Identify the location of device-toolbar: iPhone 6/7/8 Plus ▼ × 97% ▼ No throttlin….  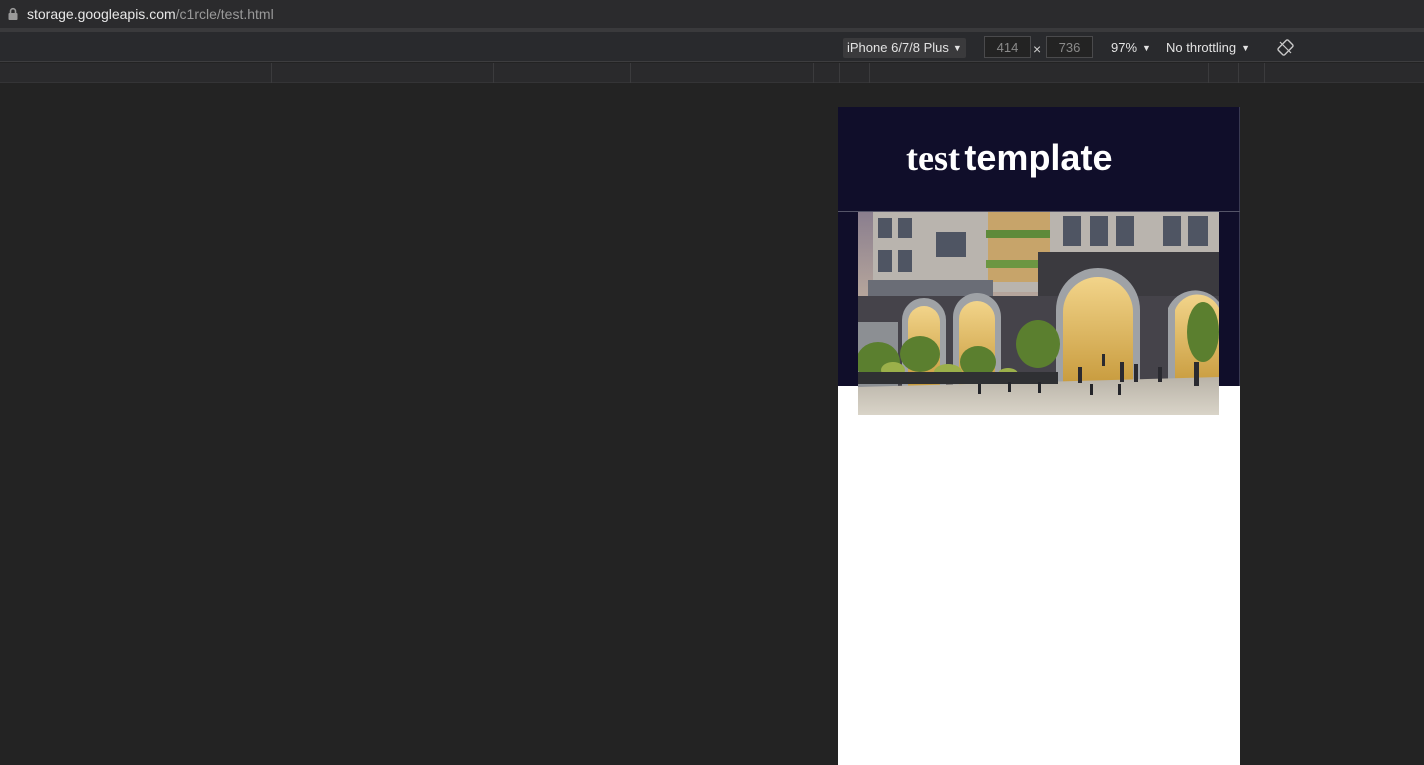
(712, 47).